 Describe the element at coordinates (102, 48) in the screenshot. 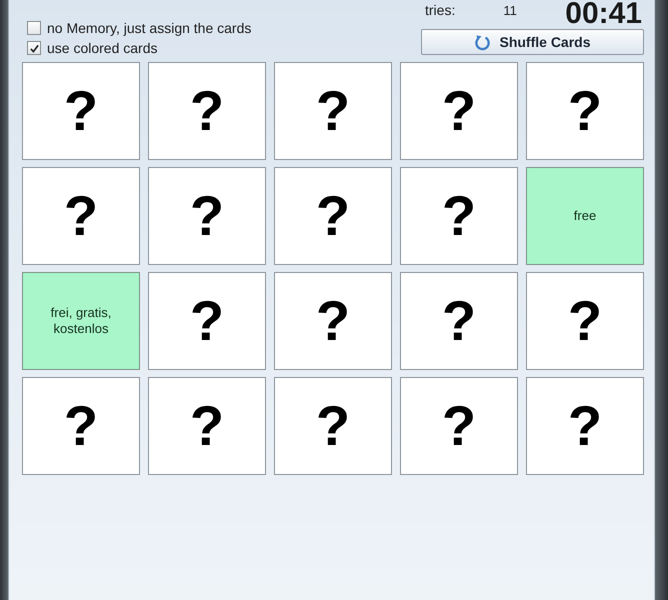

I see `checkbox-label: use colored cards` at that location.